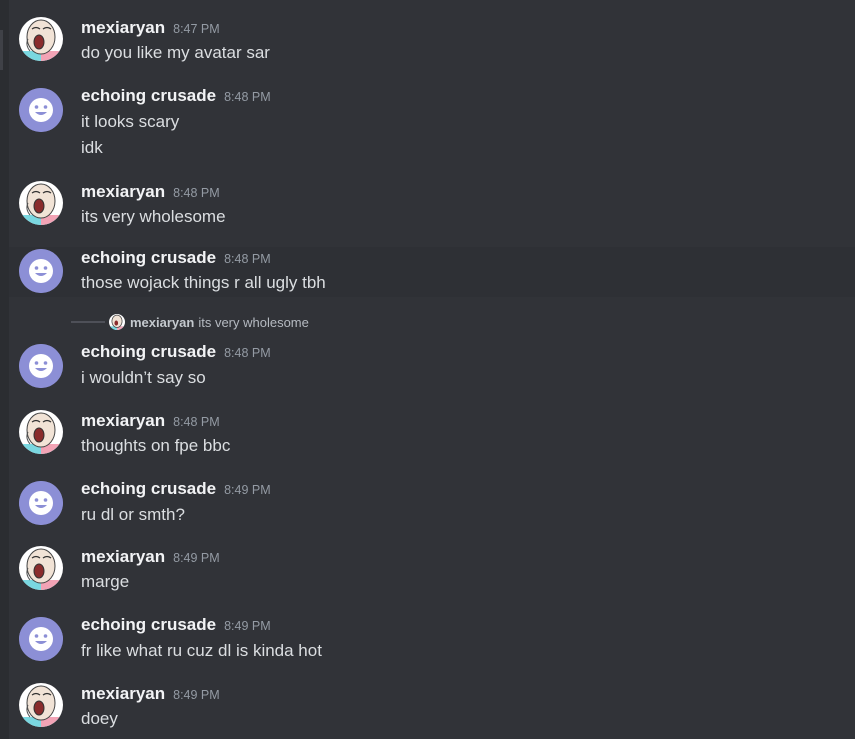 The height and width of the screenshot is (739, 855). What do you see at coordinates (432, 433) in the screenshot?
I see `message: mexiaryan 8:48 PM thoughts on fpe bbc` at bounding box center [432, 433].